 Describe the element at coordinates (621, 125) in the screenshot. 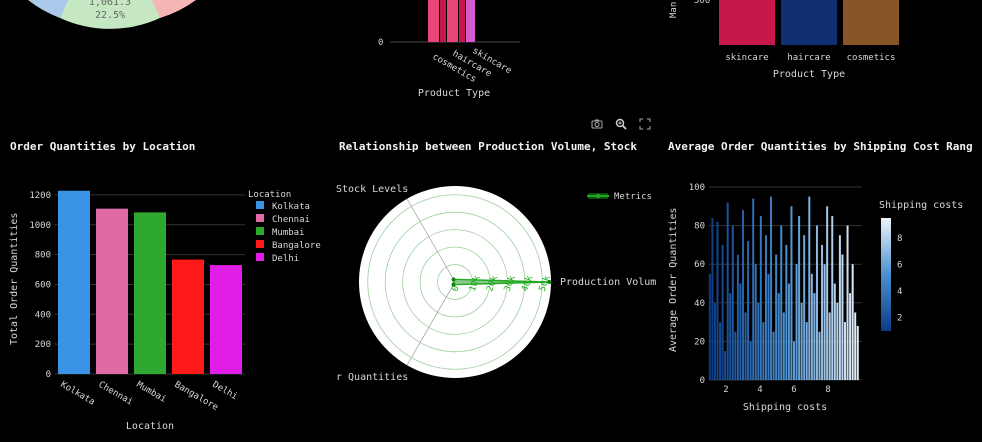

I see `zoom-icon` at that location.